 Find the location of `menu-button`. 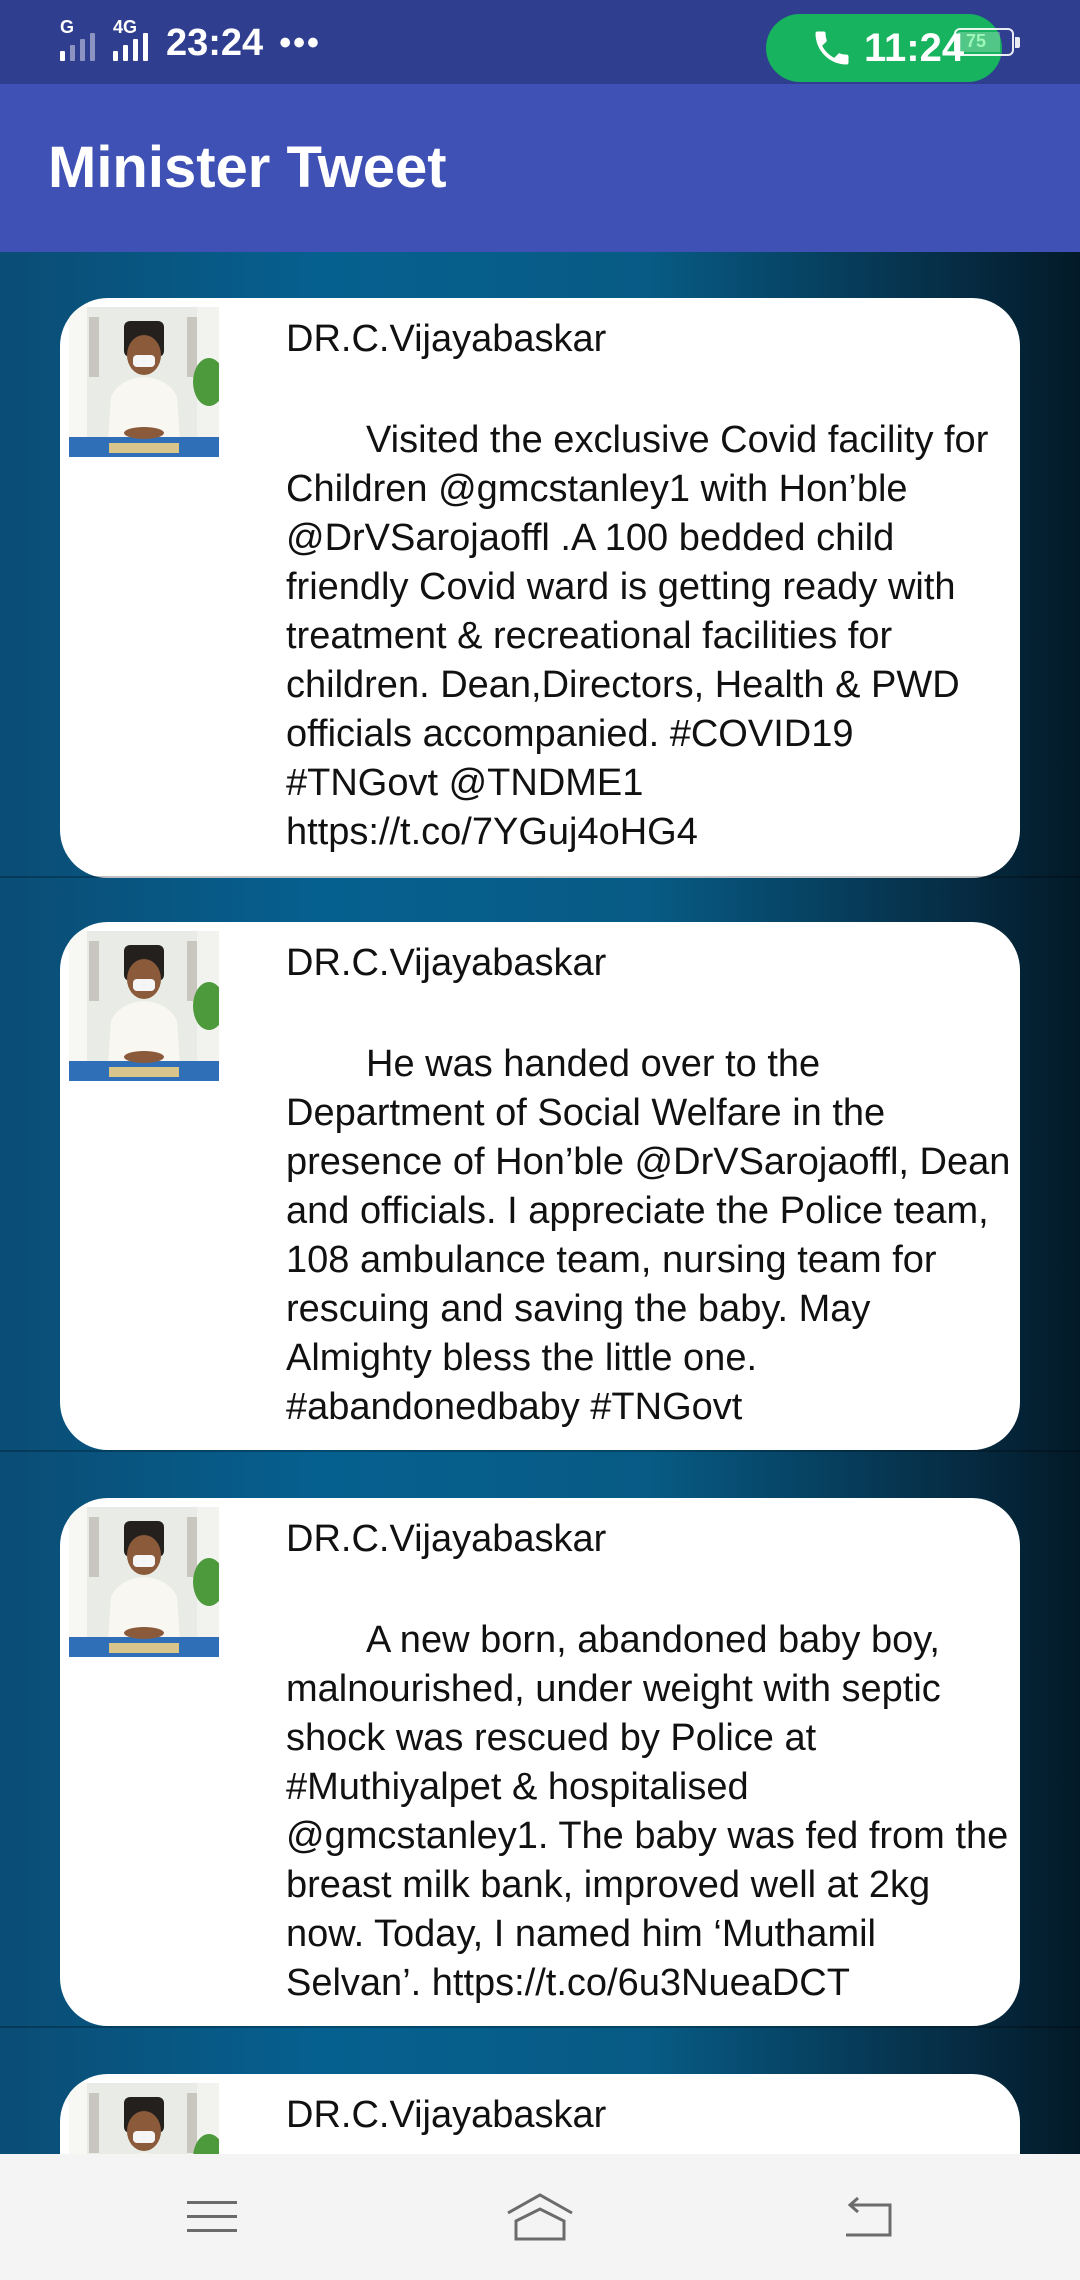

menu-button is located at coordinates (212, 2217).